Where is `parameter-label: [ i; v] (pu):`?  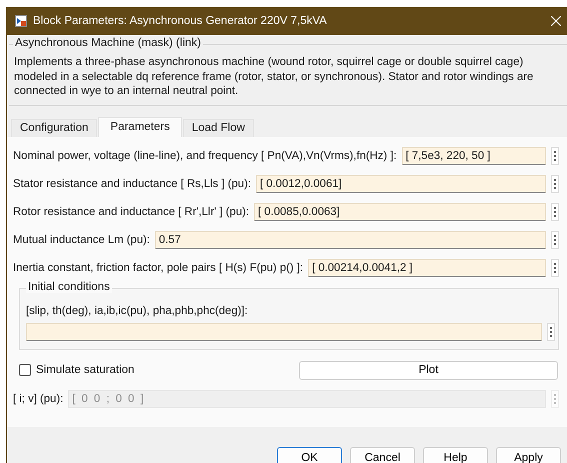 parameter-label: [ i; v] (pu): is located at coordinates (38, 398).